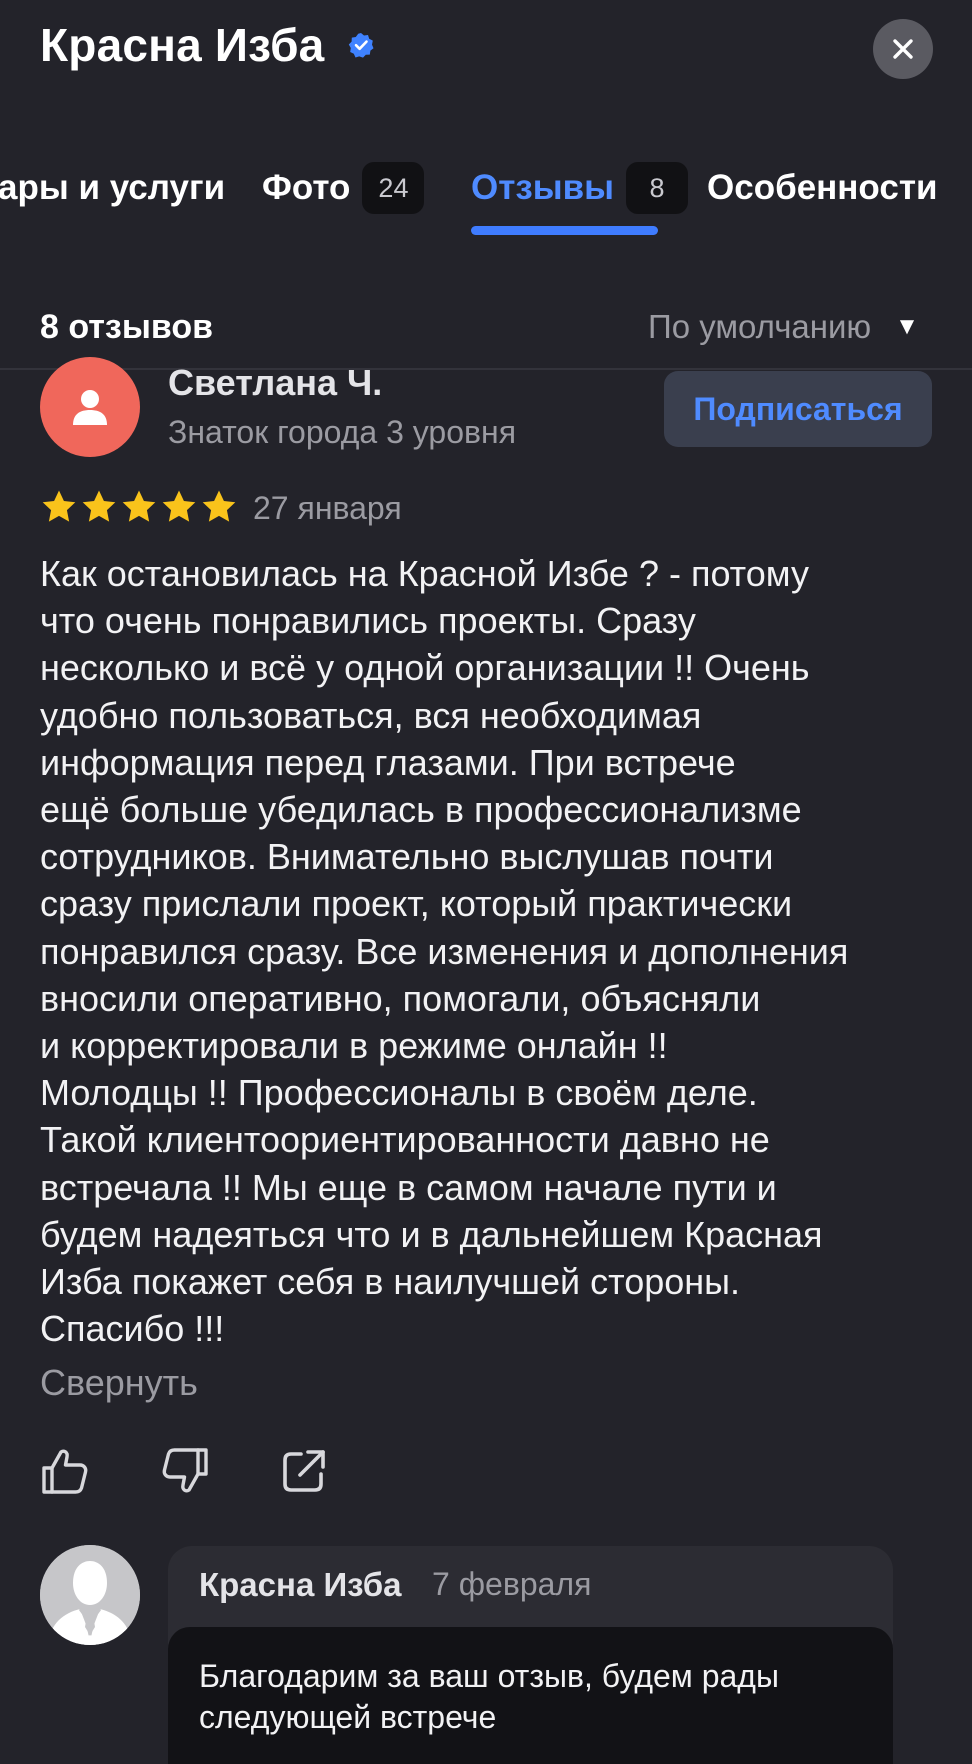 The height and width of the screenshot is (1764, 972). What do you see at coordinates (354, 1046) in the screenshot?
I see `review-text-line: и корректировали в режиме онлайн !!` at bounding box center [354, 1046].